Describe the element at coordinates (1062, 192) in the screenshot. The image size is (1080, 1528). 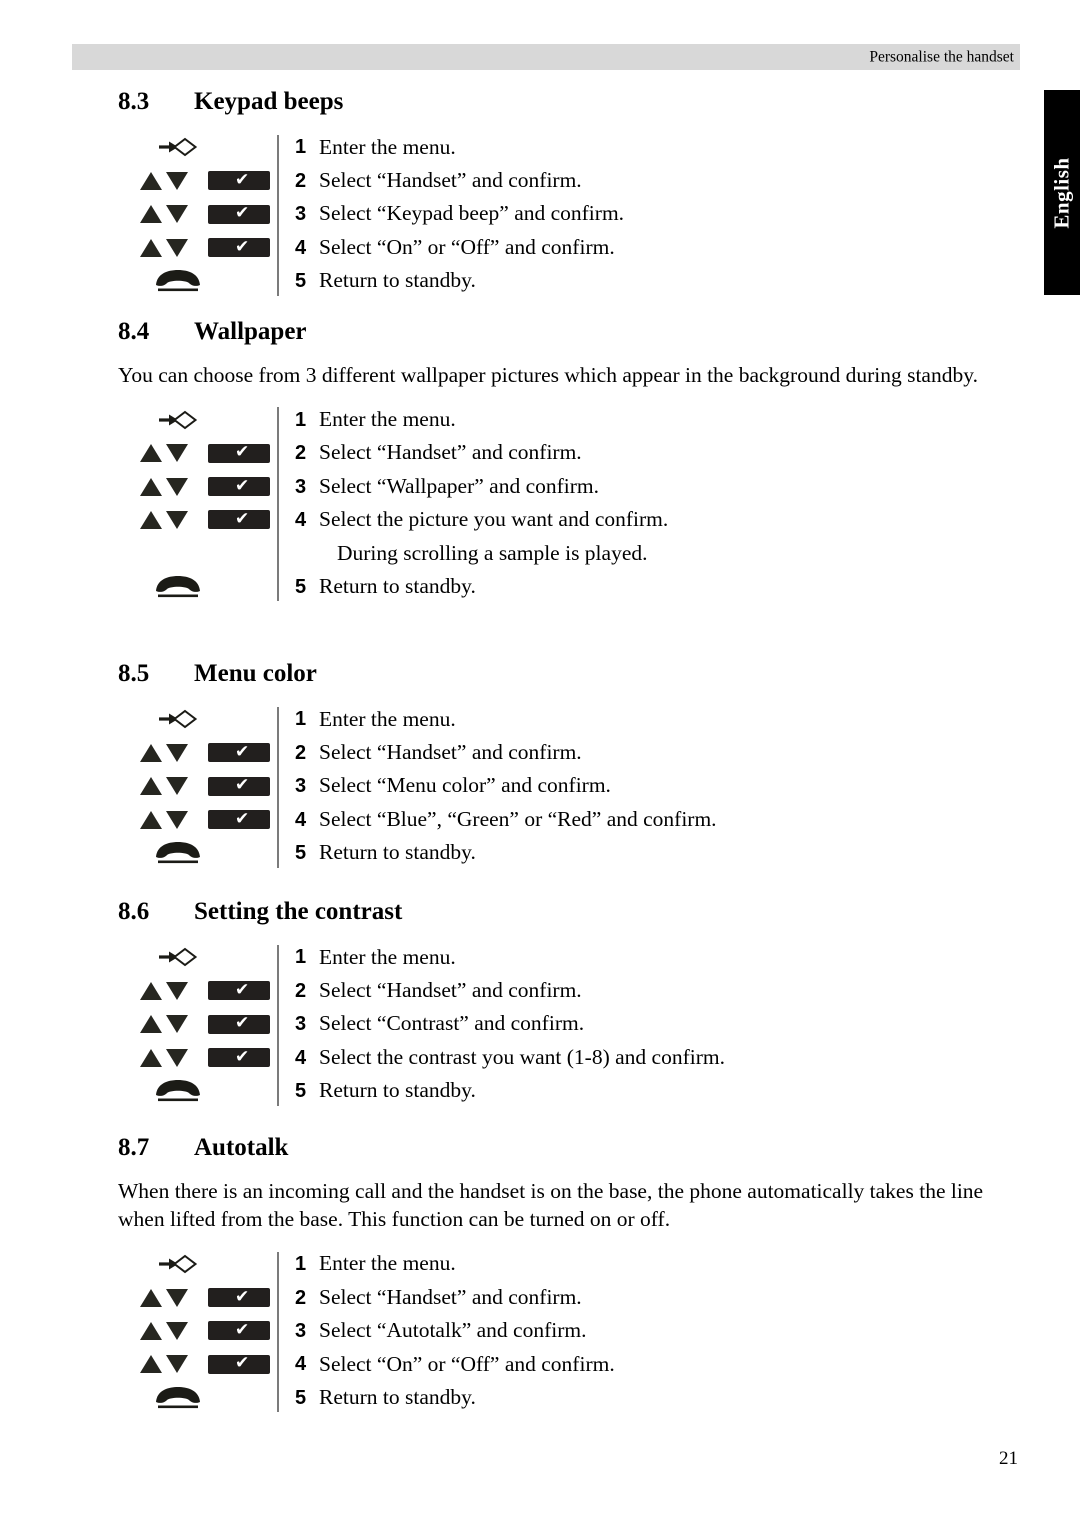
I see `language-thumb-tab: English` at that location.